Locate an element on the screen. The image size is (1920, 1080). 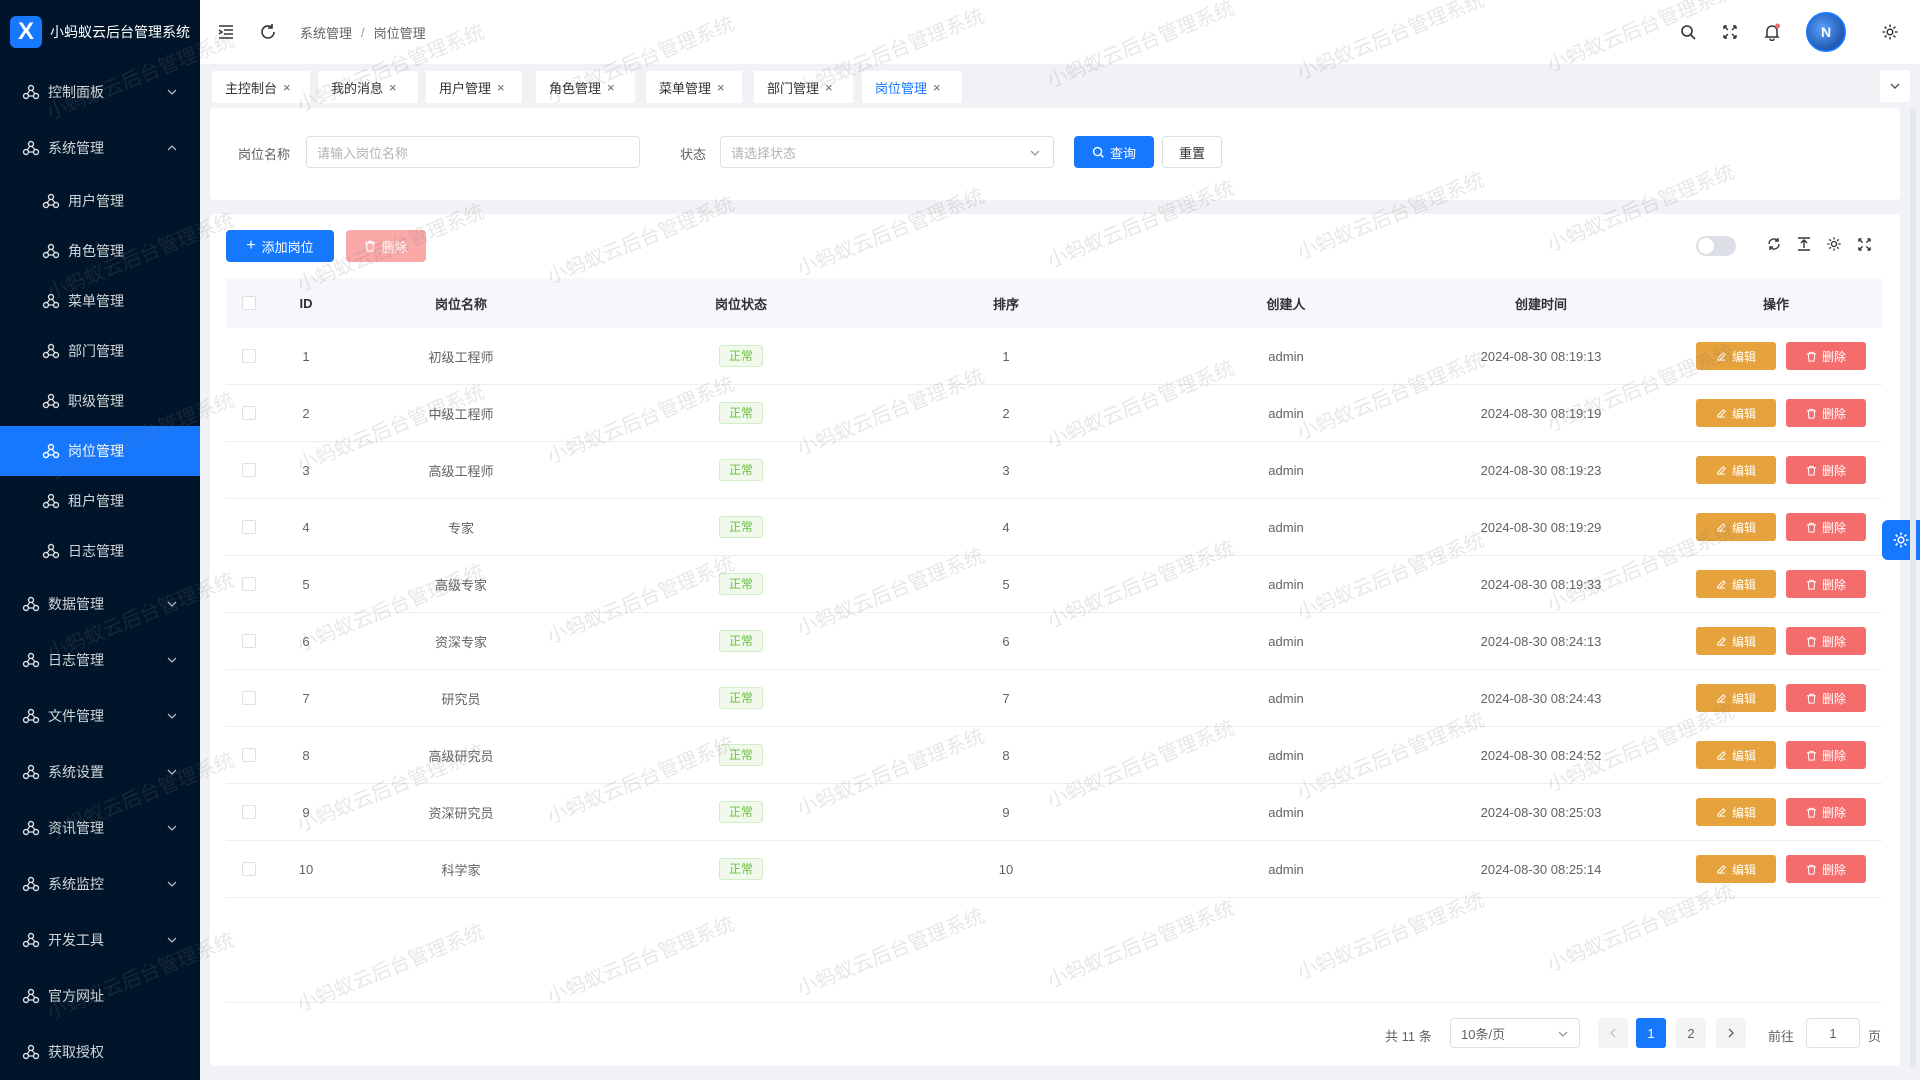
select-all-checkbox is located at coordinates (249, 303).